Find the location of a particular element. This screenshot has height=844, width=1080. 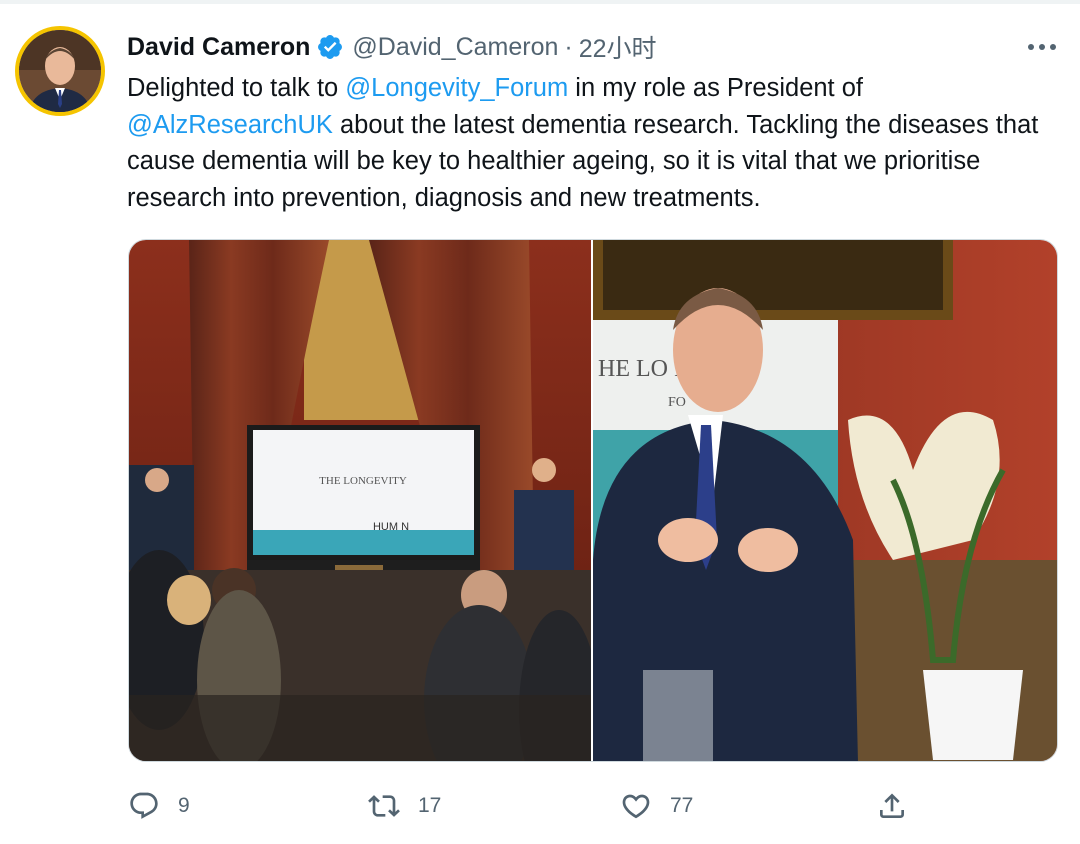

retweet-count: 17 is located at coordinates (430, 805).